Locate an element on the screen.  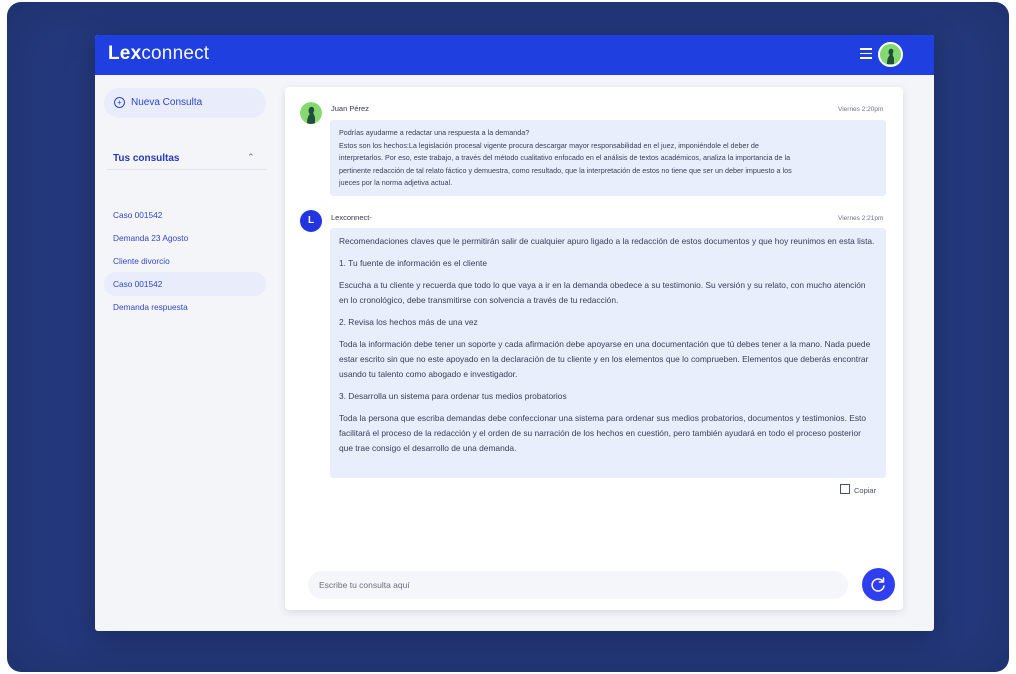
user-message-line: jueces por la norma adjetiva actual. is located at coordinates (396, 182).